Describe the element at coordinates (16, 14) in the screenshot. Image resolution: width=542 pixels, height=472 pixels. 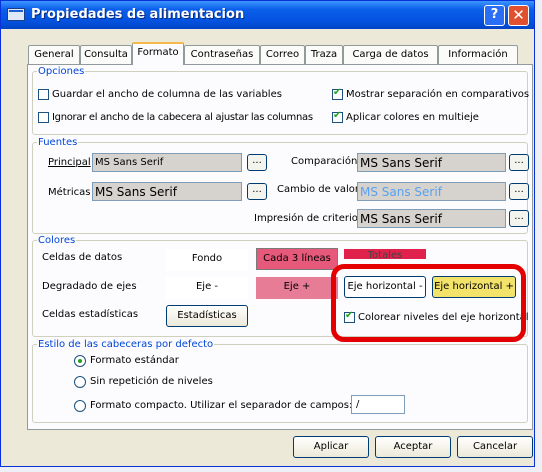
I see `window-icon` at that location.